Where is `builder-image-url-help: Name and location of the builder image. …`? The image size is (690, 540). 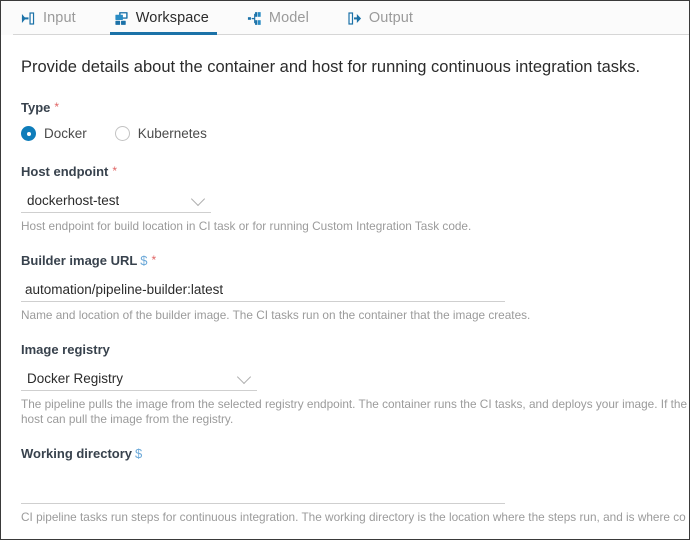
builder-image-url-help: Name and location of the builder image. … is located at coordinates (276, 315).